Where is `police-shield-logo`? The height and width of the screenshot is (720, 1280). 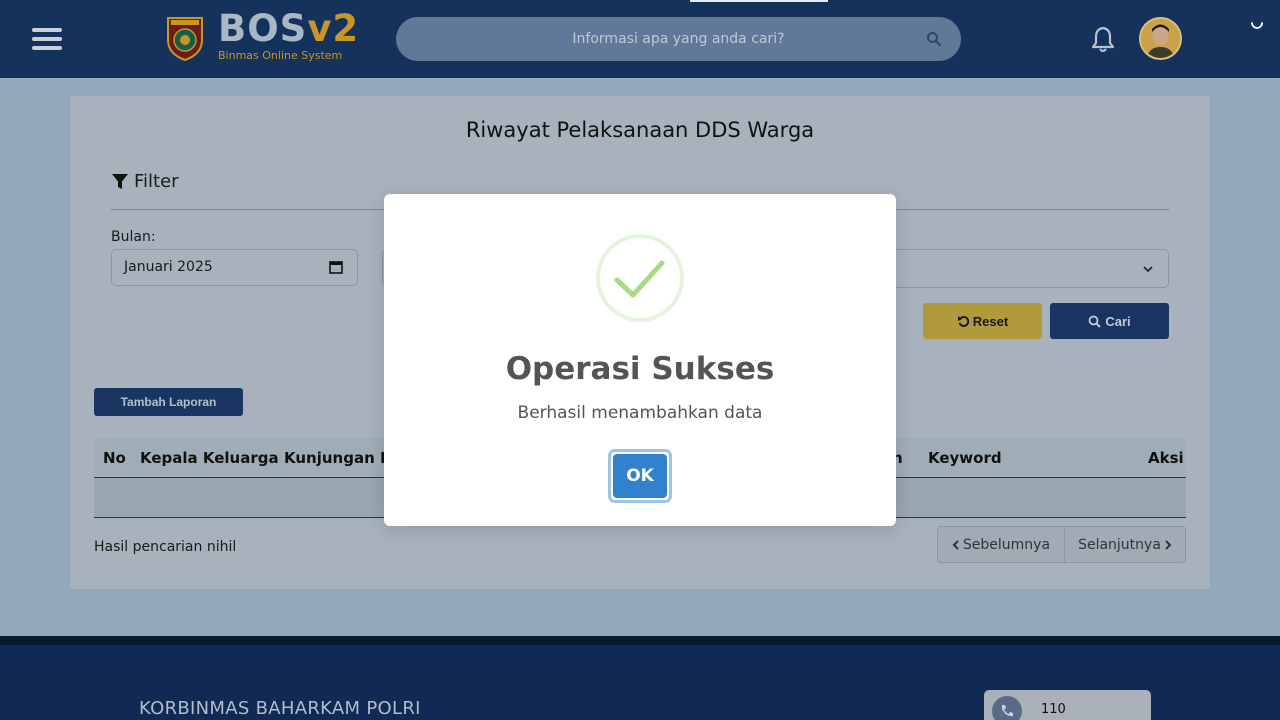 police-shield-logo is located at coordinates (185, 39).